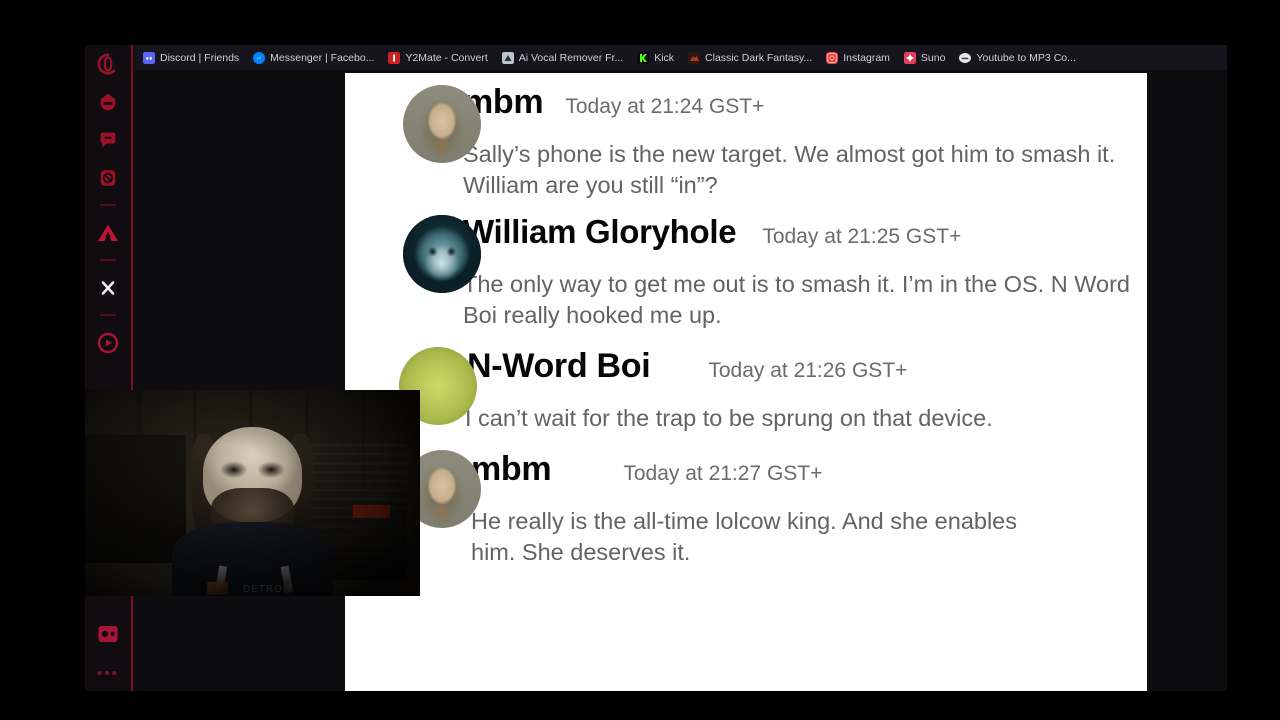  I want to click on message-header: N-Word Boi Today at 21:26 GST+, so click(797, 375).